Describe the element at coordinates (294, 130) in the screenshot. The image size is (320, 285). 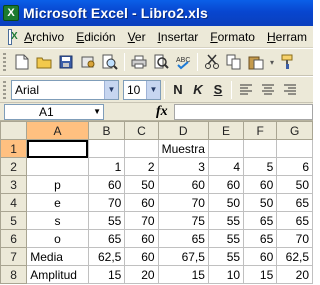
I see `column-header-g: G` at that location.